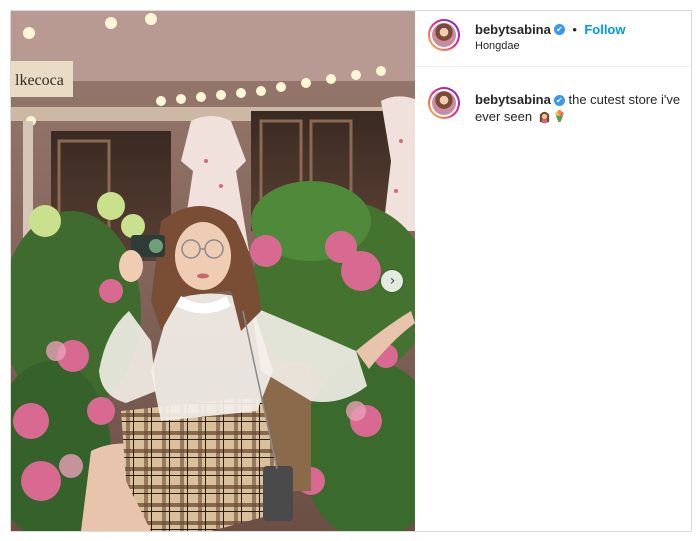 Image resolution: width=700 pixels, height=541 pixels. I want to click on store-sign-text: lkecoca, so click(39, 80).